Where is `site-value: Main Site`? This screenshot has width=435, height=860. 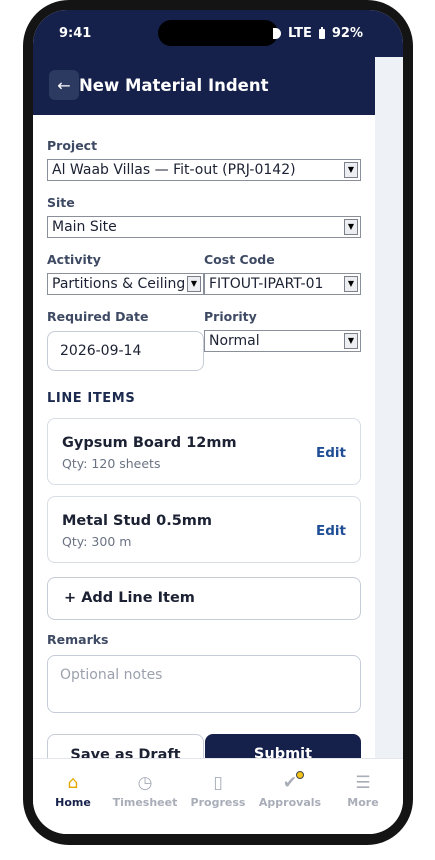
site-value: Main Site is located at coordinates (84, 227).